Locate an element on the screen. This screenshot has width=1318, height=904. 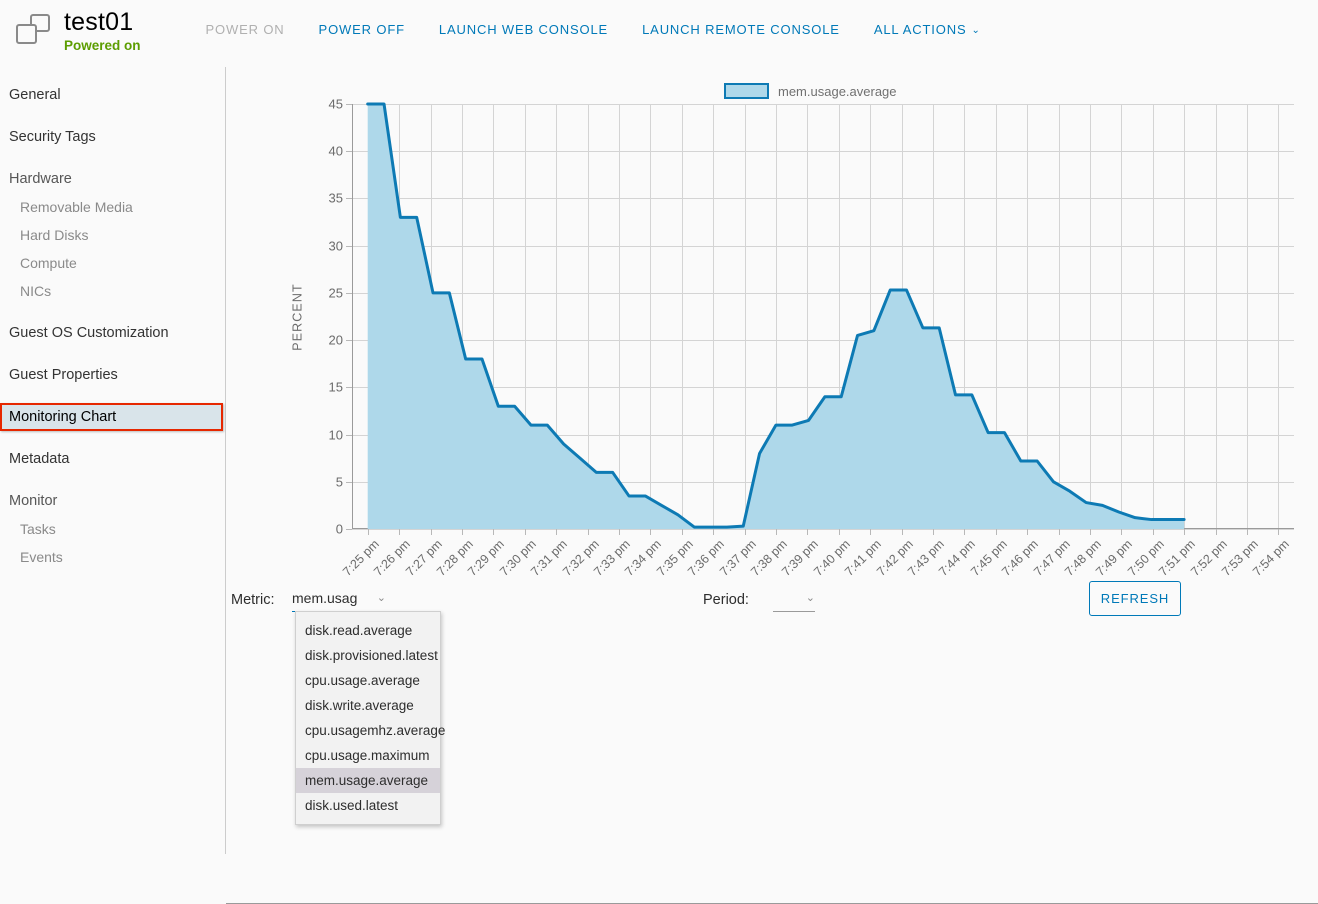
sidebar-item-removable-media: Removable Media is located at coordinates (112, 207).